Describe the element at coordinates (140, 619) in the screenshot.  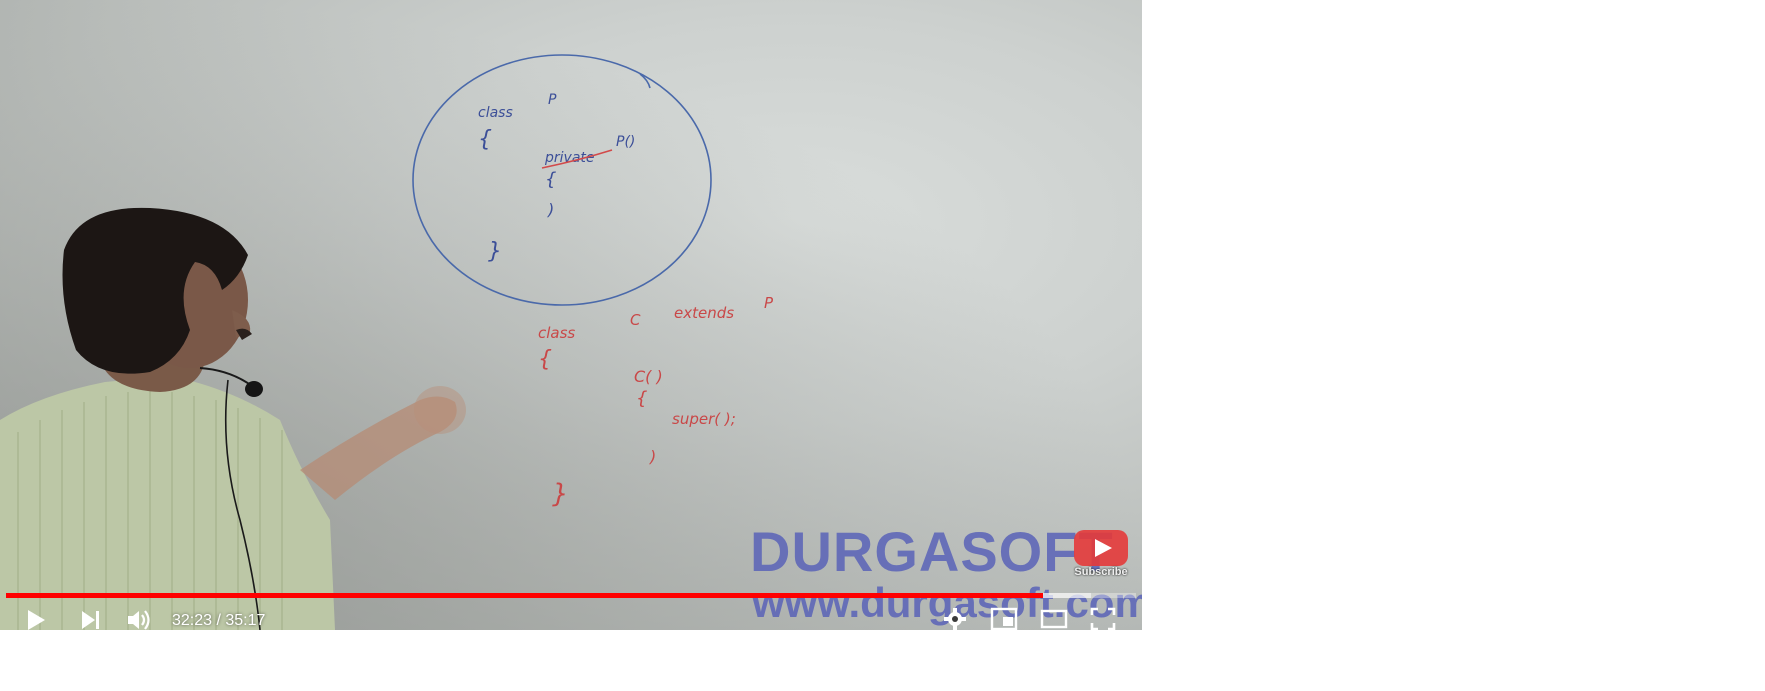
I see `volume-icon` at that location.